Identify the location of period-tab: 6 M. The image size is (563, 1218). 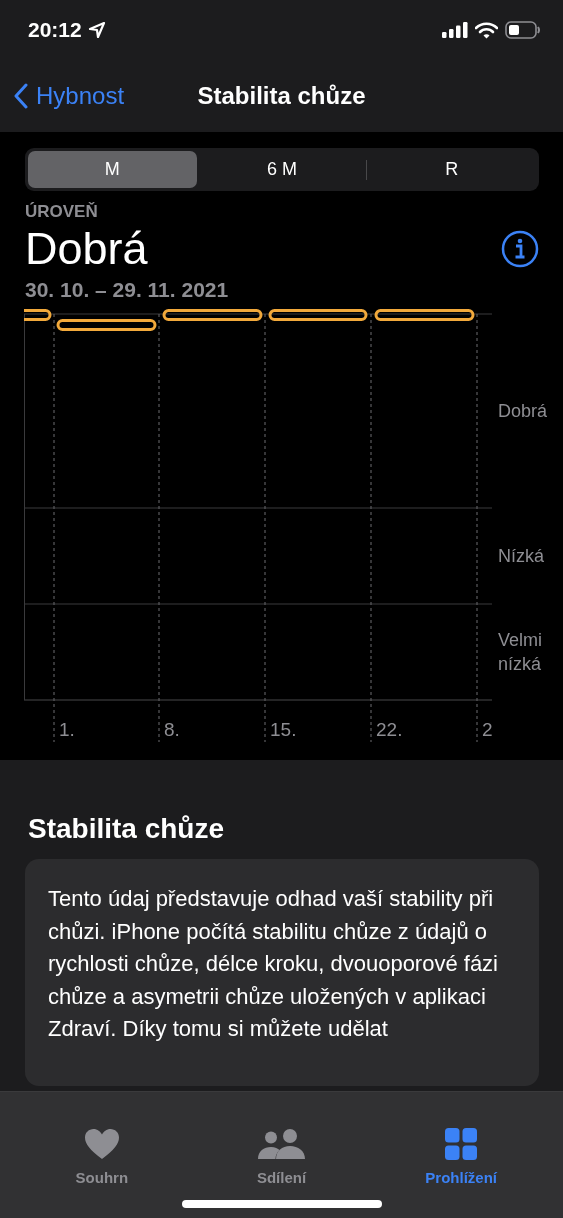
(282, 169).